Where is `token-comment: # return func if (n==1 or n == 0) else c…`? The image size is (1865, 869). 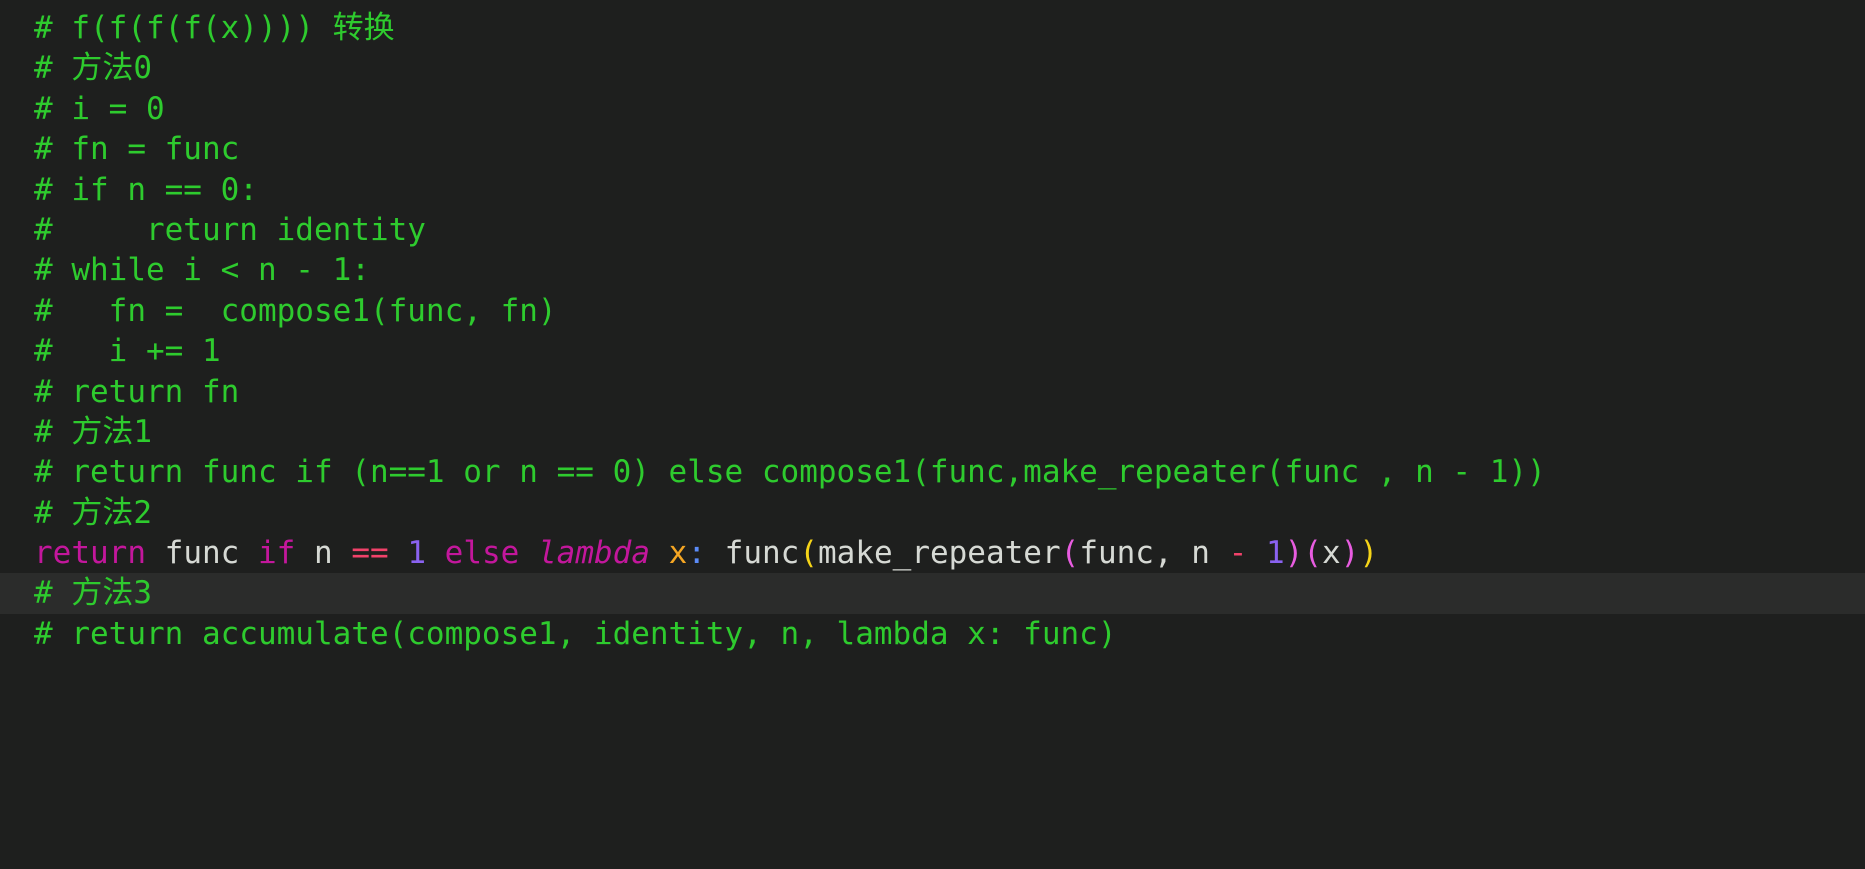
token-comment: # return func if (n==1 or n == 0) else c… is located at coordinates (790, 472).